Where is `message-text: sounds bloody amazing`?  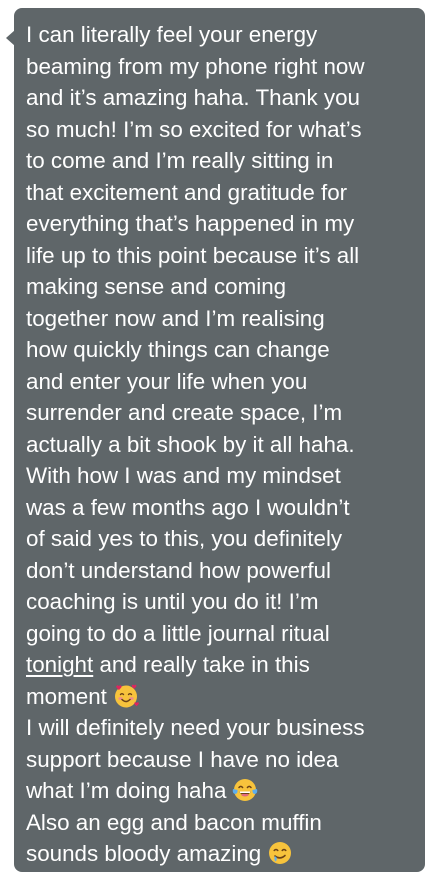 message-text: sounds bloody amazing is located at coordinates (144, 853).